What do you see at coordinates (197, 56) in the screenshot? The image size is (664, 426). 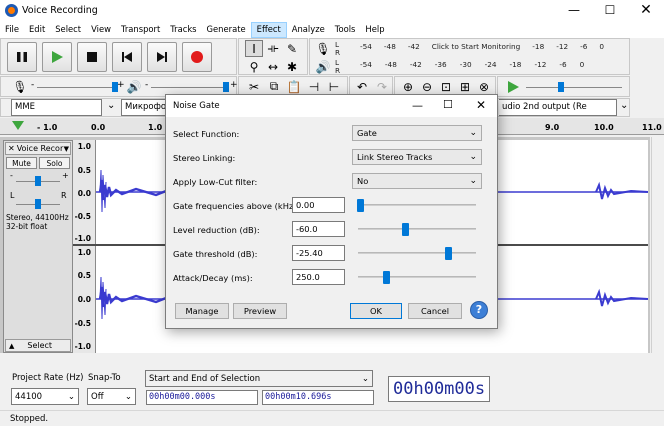 I see `record-button` at bounding box center [197, 56].